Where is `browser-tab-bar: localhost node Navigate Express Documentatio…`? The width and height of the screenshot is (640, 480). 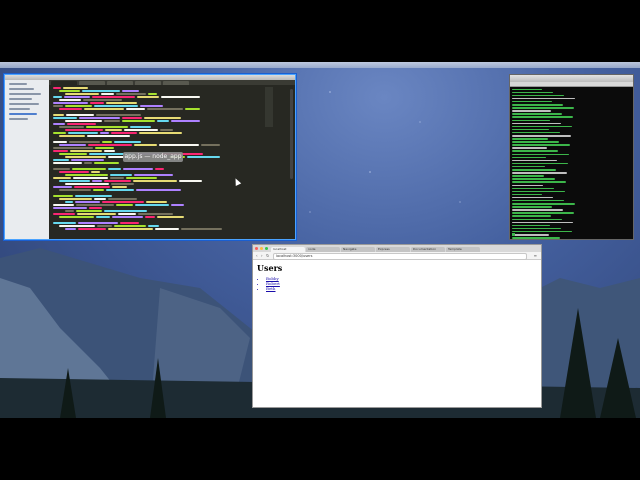
browser-tab-bar: localhost node Navigate Express Documentatio… is located at coordinates (397, 248).